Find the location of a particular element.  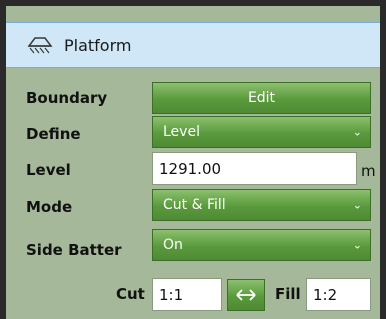

define-value: Level is located at coordinates (181, 132).